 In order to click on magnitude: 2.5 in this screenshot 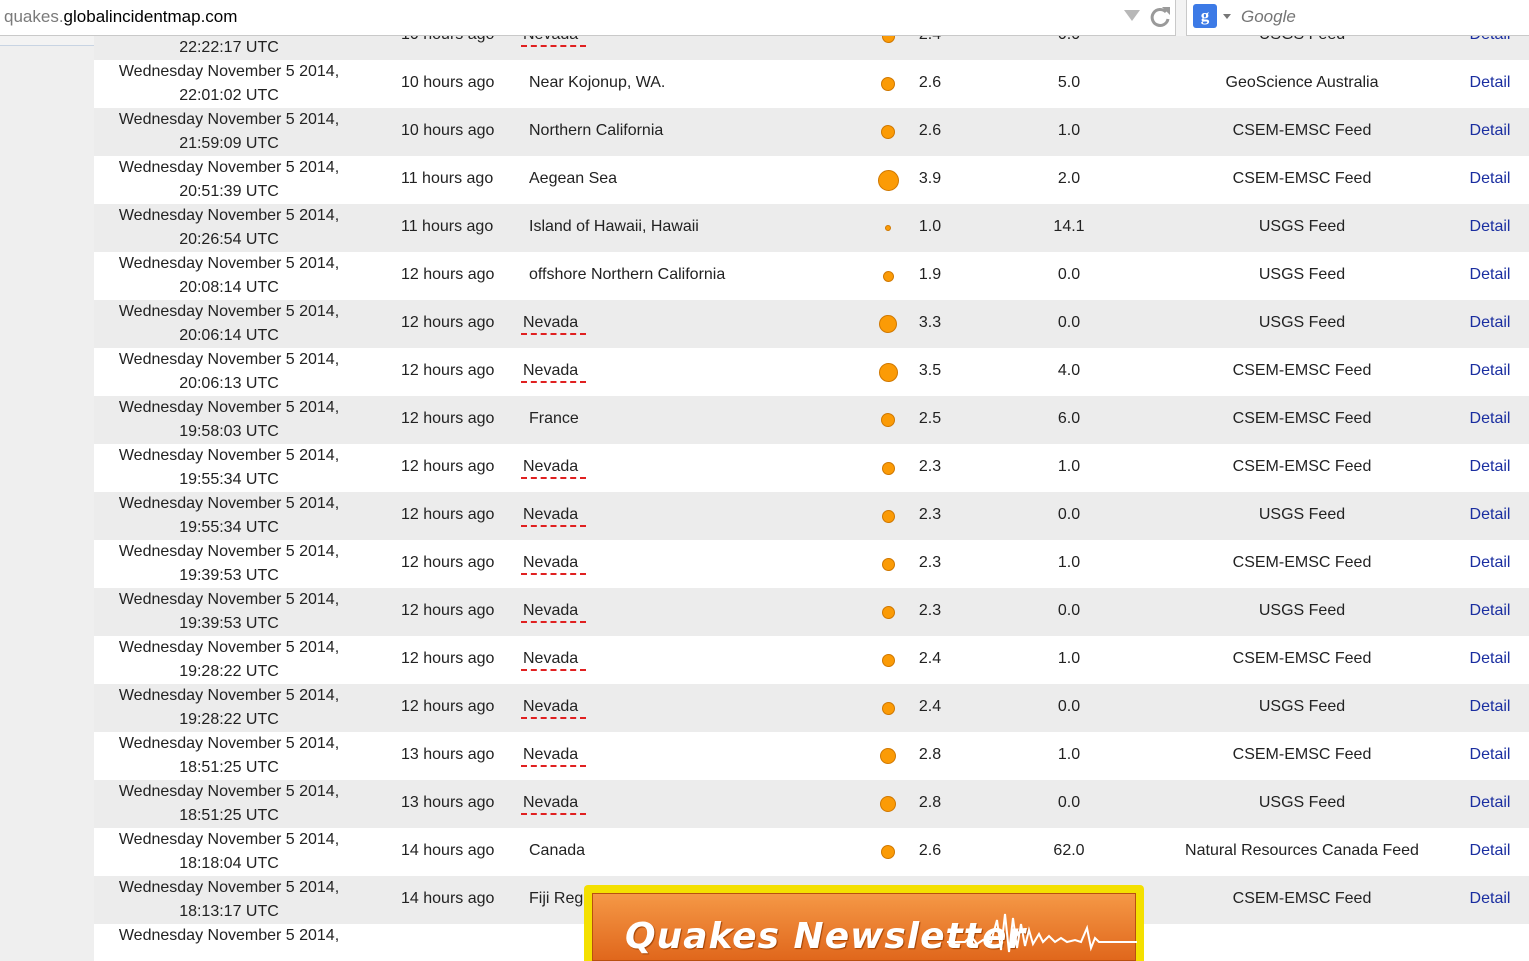, I will do `click(930, 418)`.